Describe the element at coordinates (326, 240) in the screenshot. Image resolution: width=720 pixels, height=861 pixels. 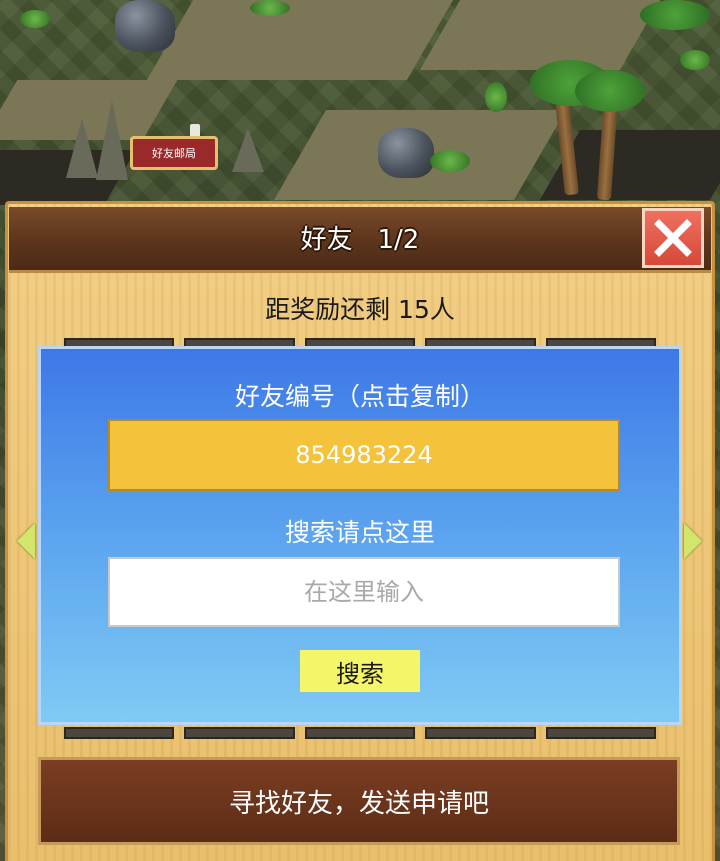
I see `dialog-title-label: 好友` at that location.